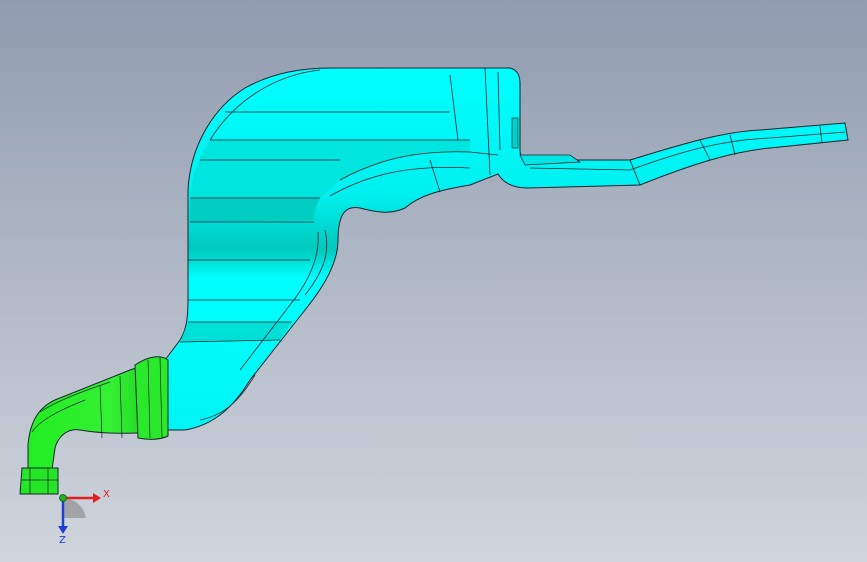 The image size is (867, 562). I want to click on triad-shadow, so click(74, 508).